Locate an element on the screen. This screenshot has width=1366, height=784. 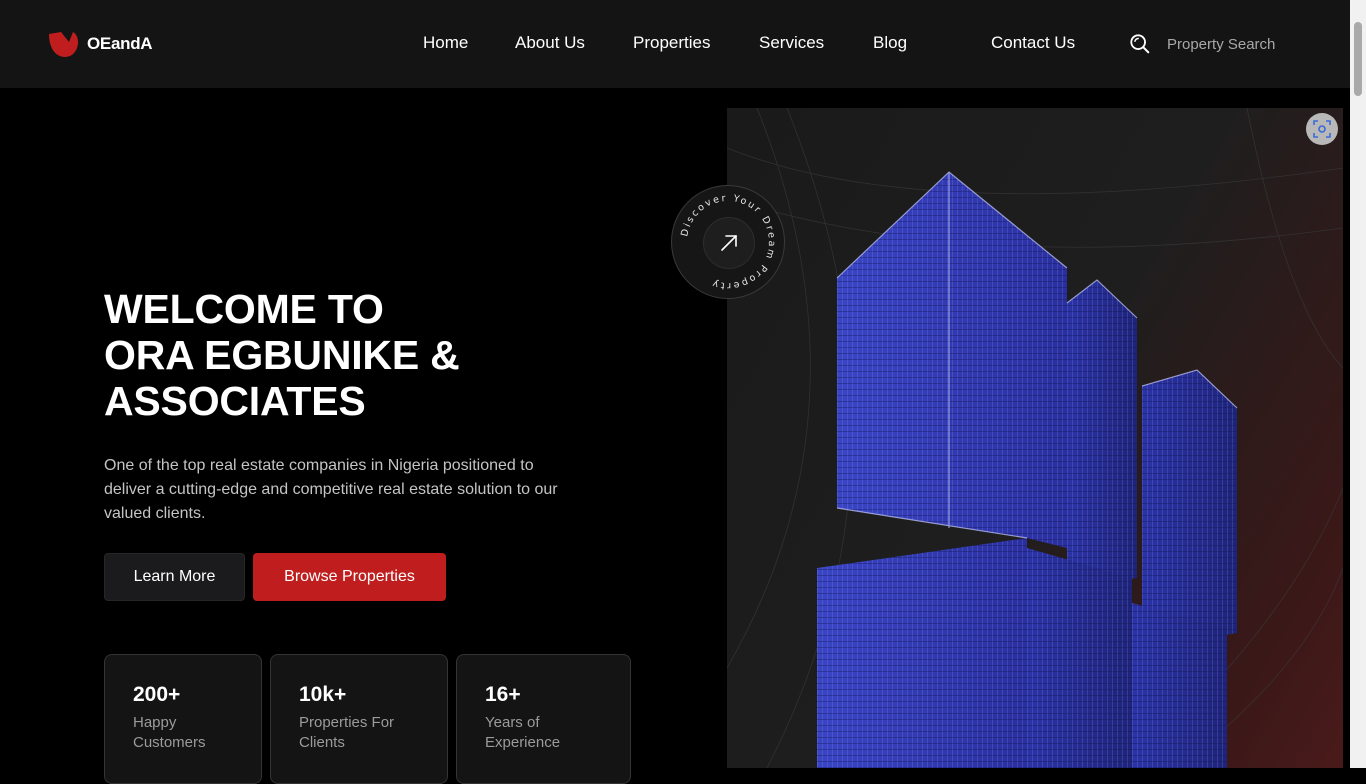
scrollbar-thumb is located at coordinates (1358, 59).